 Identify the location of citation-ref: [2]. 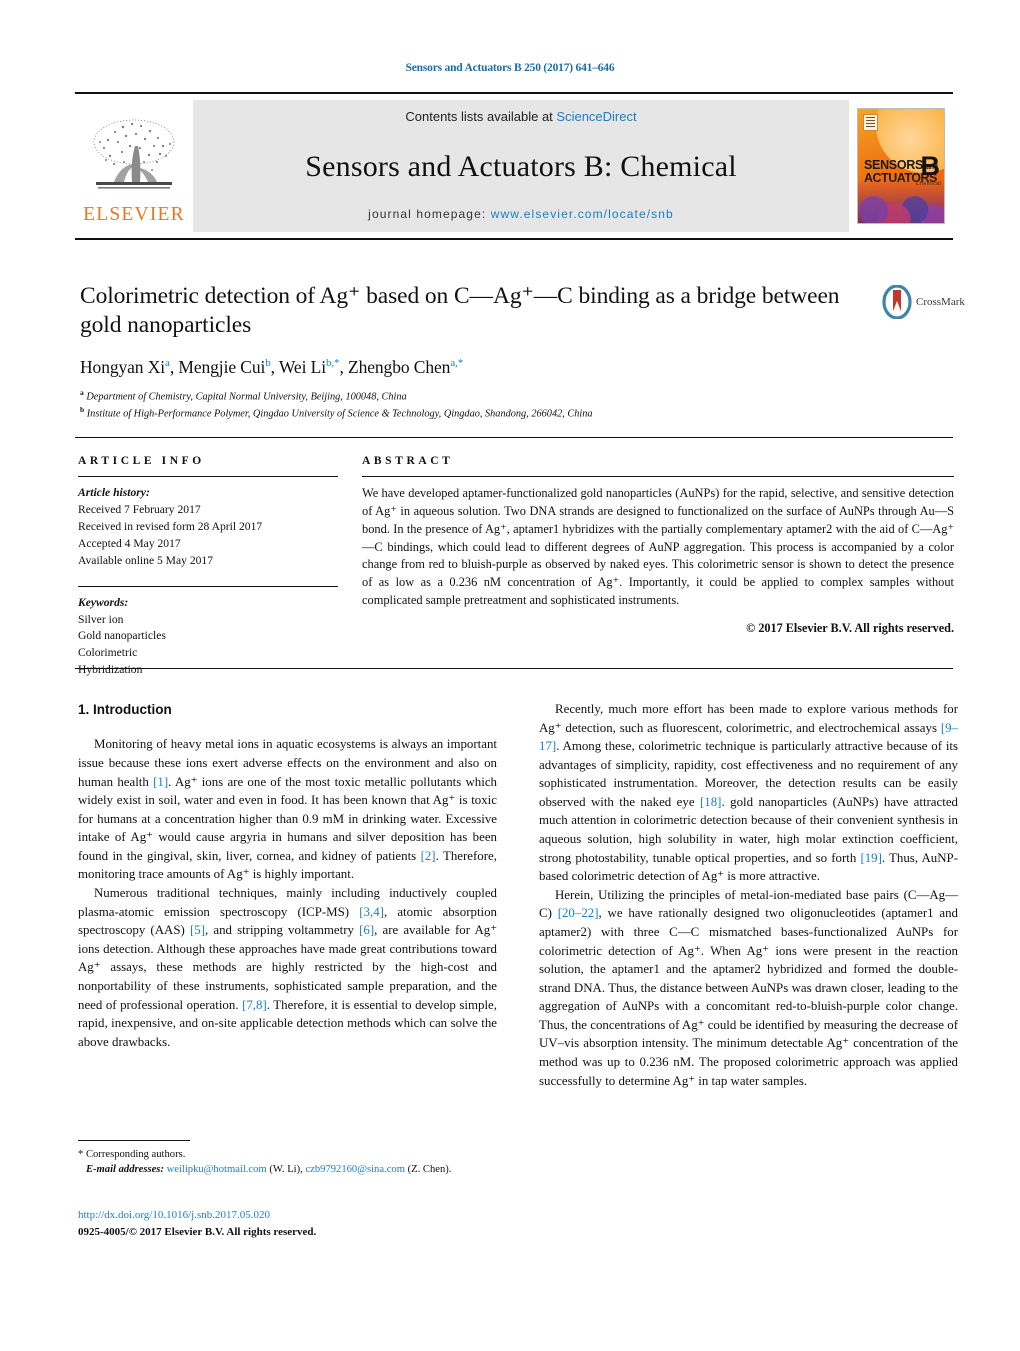
(428, 856).